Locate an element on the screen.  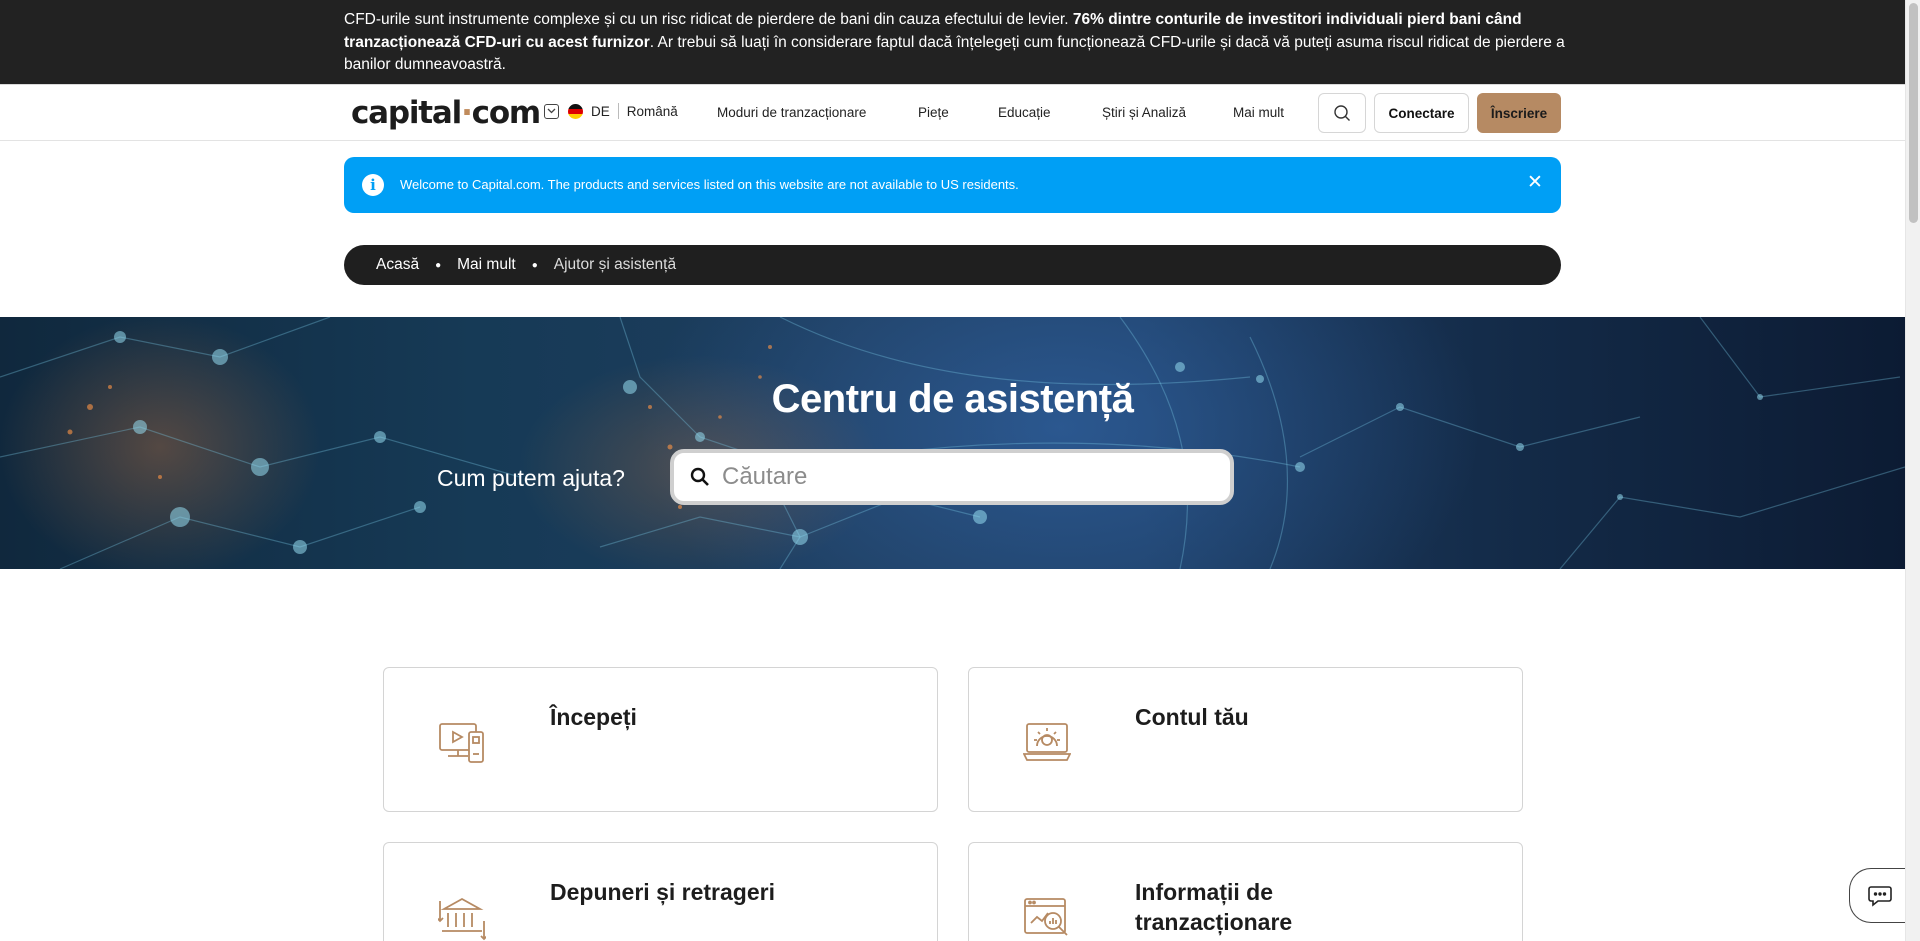
chat-support-button is located at coordinates (1879, 895).